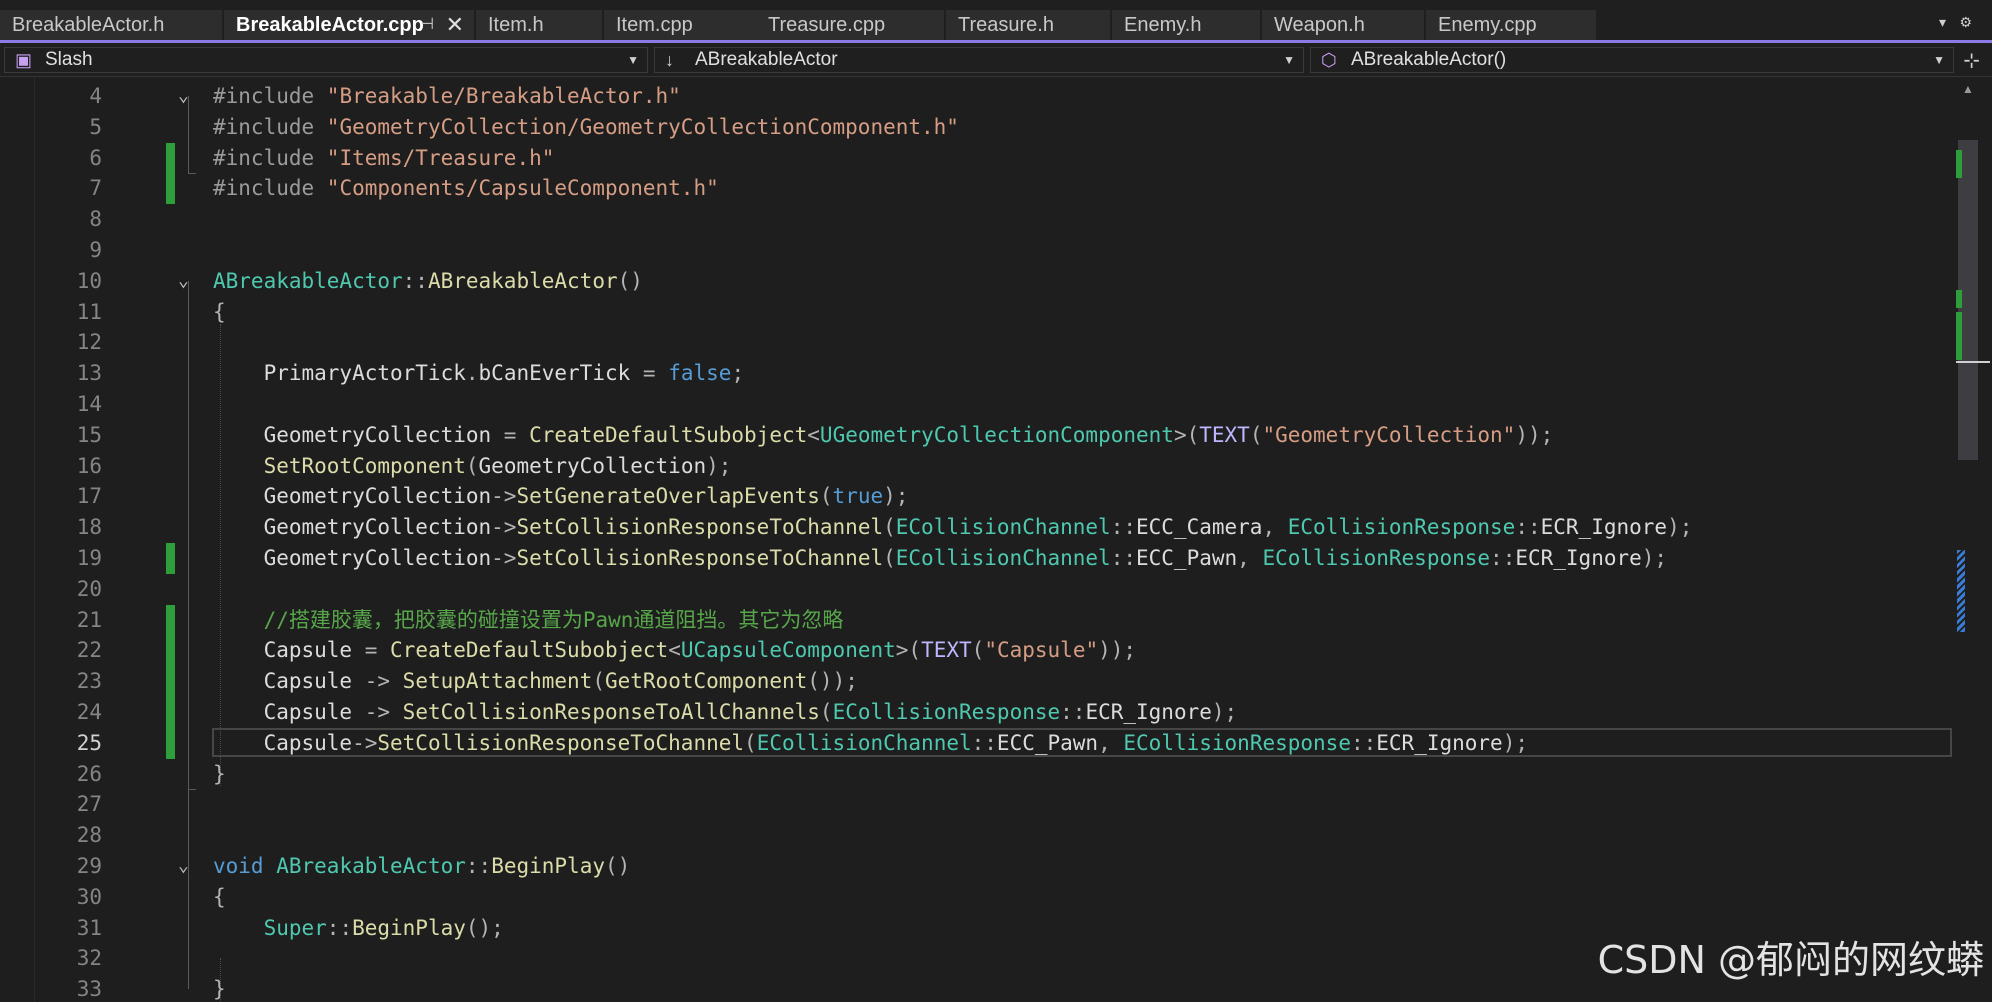 This screenshot has width=1992, height=1002. What do you see at coordinates (89, 712) in the screenshot?
I see `line-number: 24` at bounding box center [89, 712].